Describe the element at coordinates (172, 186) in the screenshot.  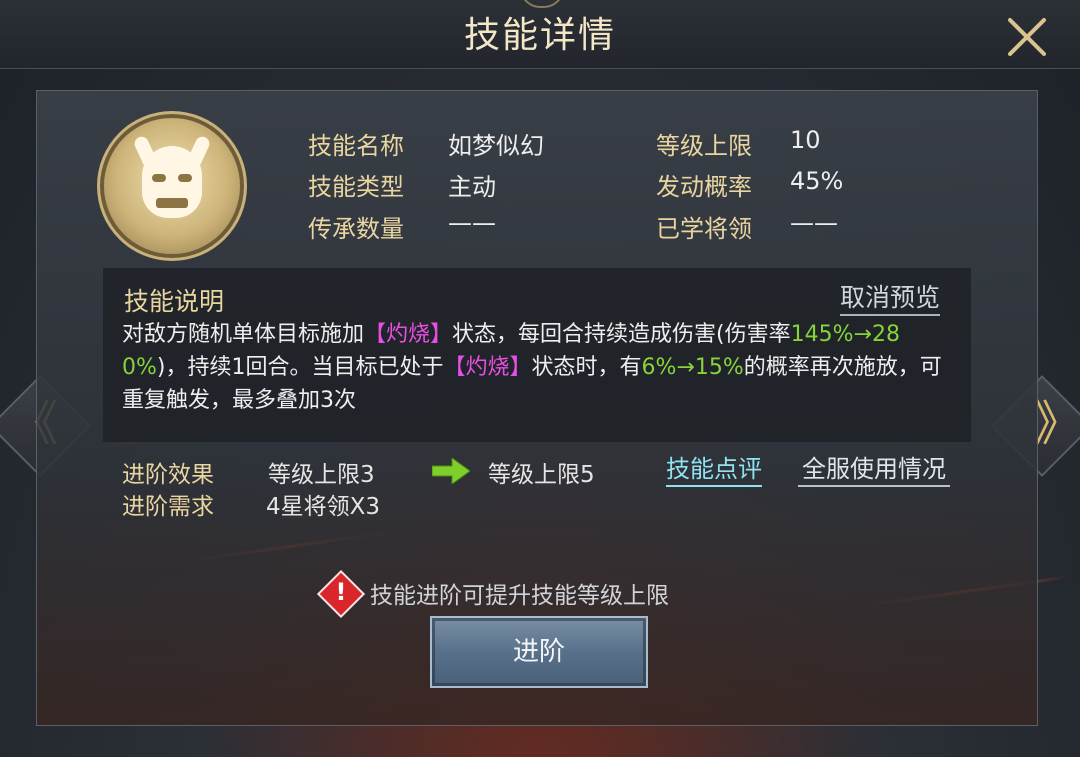
I see `demon-mask-icon` at that location.